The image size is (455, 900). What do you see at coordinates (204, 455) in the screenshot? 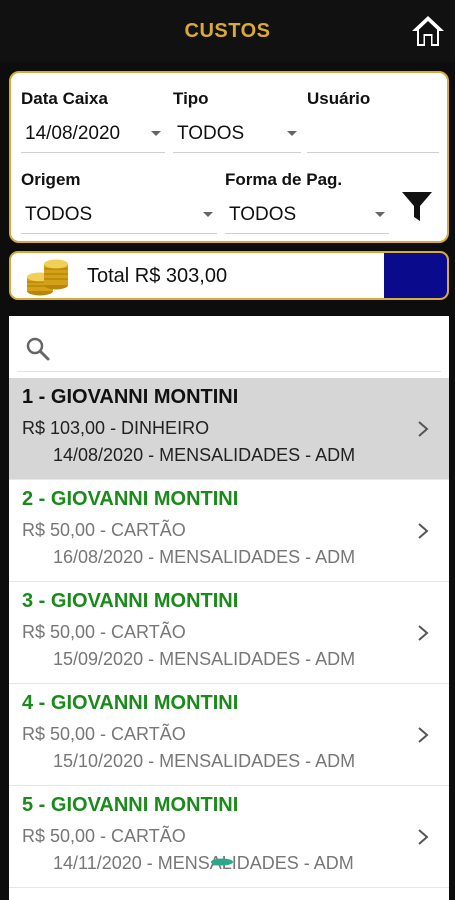
I see `item-details: 14/08/2020 - MENSALIDADES - ADM` at bounding box center [204, 455].